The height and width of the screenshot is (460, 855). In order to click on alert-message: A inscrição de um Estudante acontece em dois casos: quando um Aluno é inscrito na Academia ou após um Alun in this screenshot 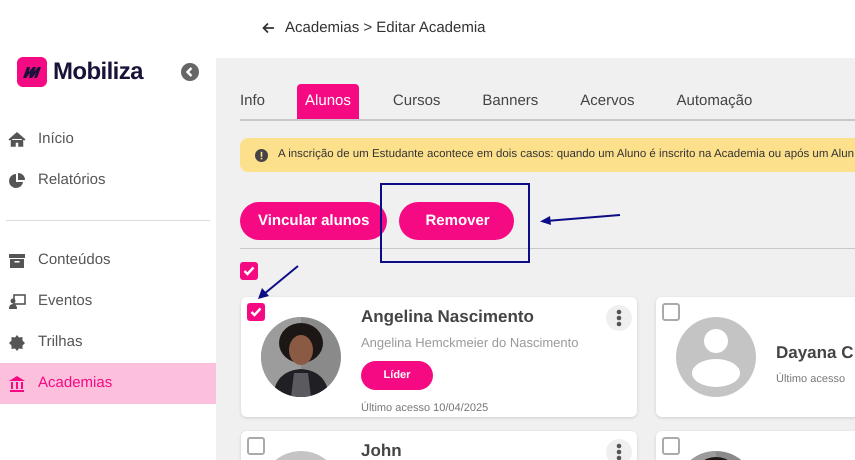, I will do `click(566, 154)`.